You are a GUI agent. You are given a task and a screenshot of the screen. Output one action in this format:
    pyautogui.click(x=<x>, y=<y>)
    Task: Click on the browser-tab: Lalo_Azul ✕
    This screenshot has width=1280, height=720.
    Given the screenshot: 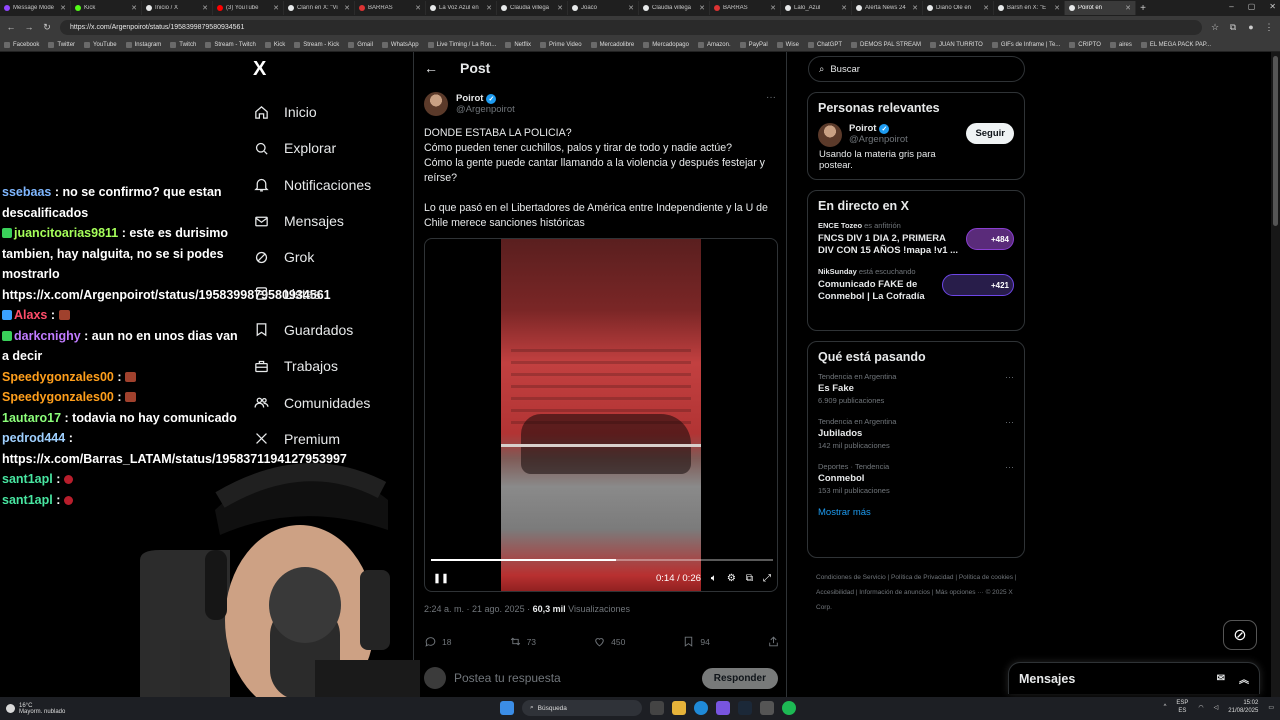 What is the action you would take?
    pyautogui.click(x=816, y=8)
    